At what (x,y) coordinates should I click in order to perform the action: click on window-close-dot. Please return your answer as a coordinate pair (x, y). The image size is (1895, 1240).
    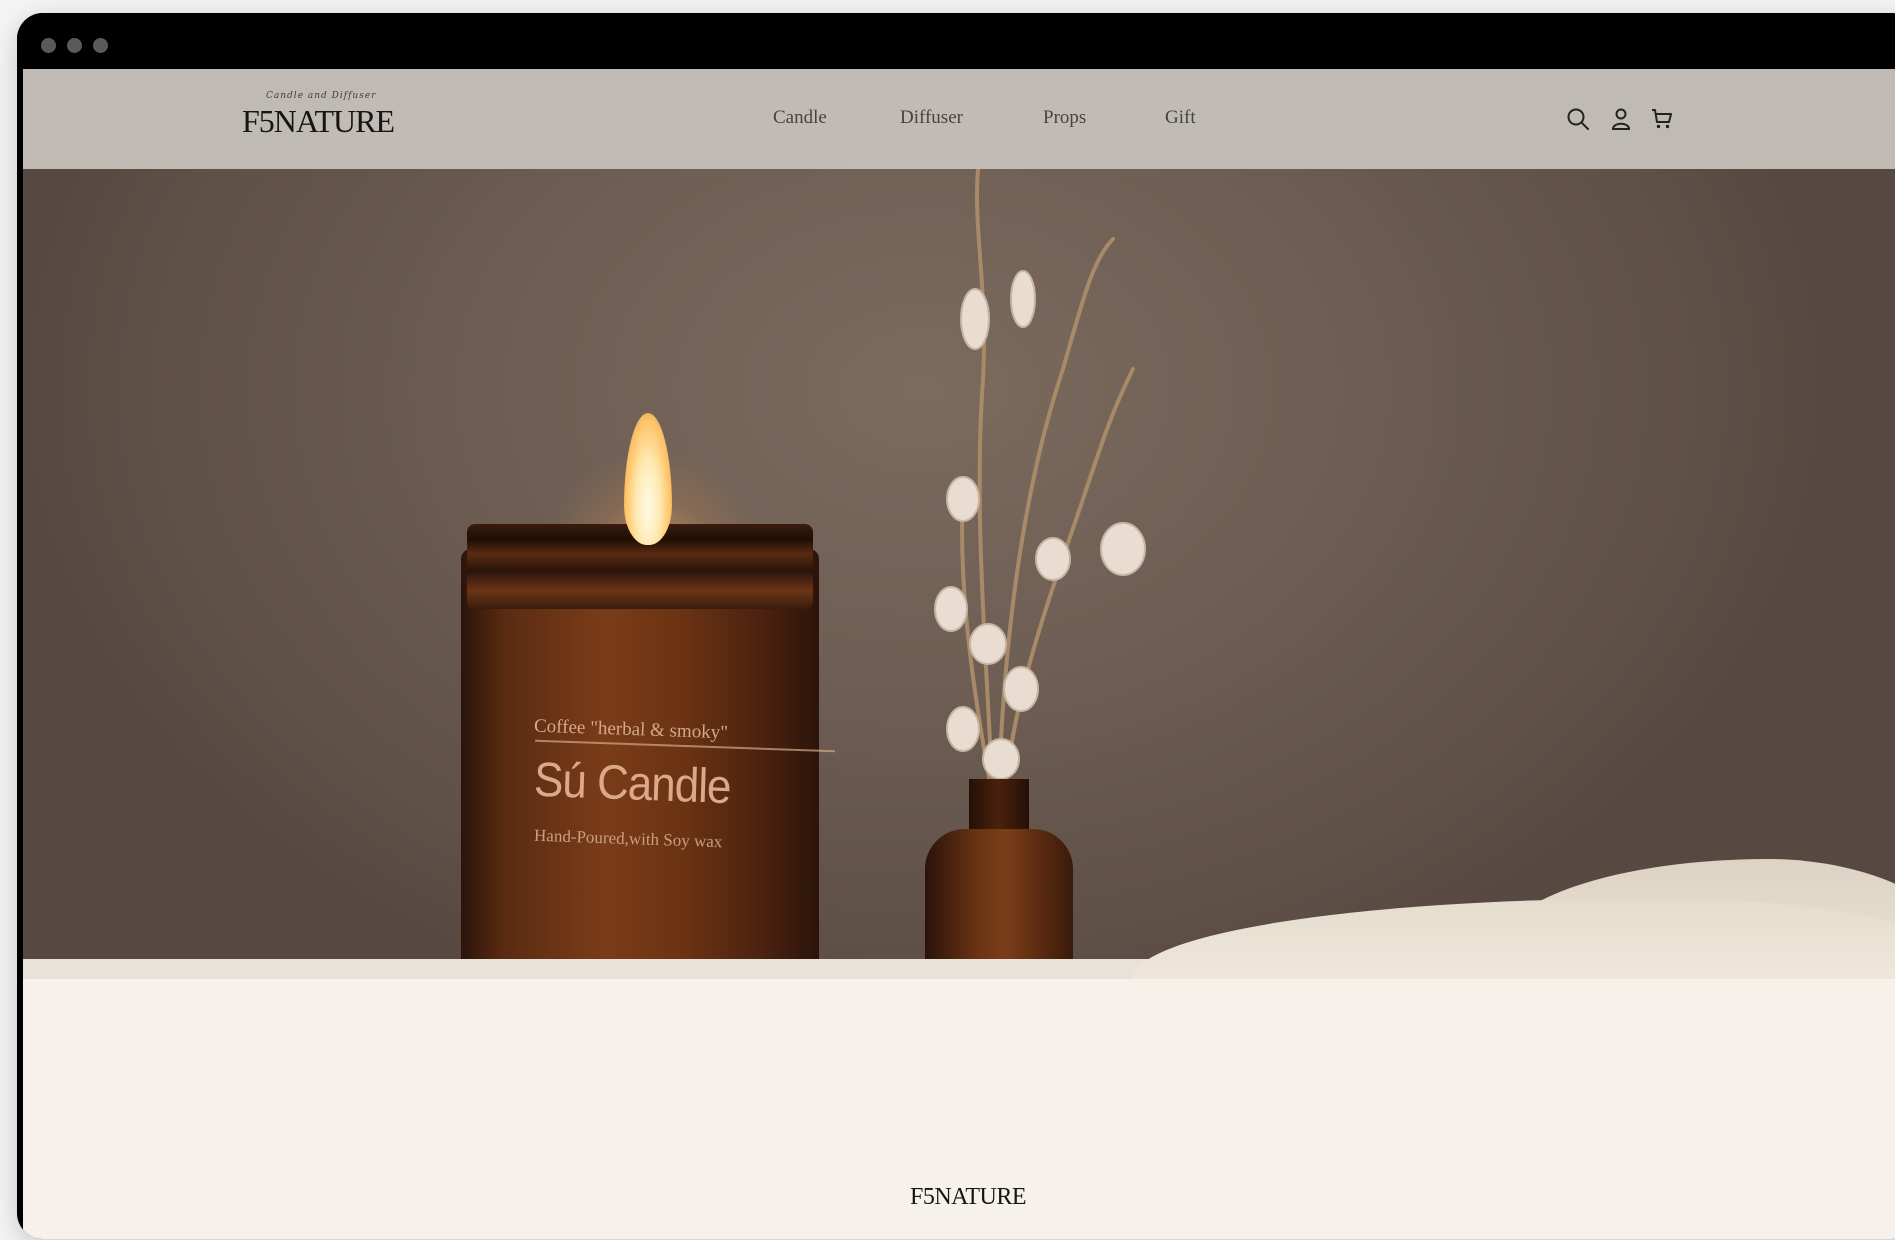
    Looking at the image, I should click on (48, 45).